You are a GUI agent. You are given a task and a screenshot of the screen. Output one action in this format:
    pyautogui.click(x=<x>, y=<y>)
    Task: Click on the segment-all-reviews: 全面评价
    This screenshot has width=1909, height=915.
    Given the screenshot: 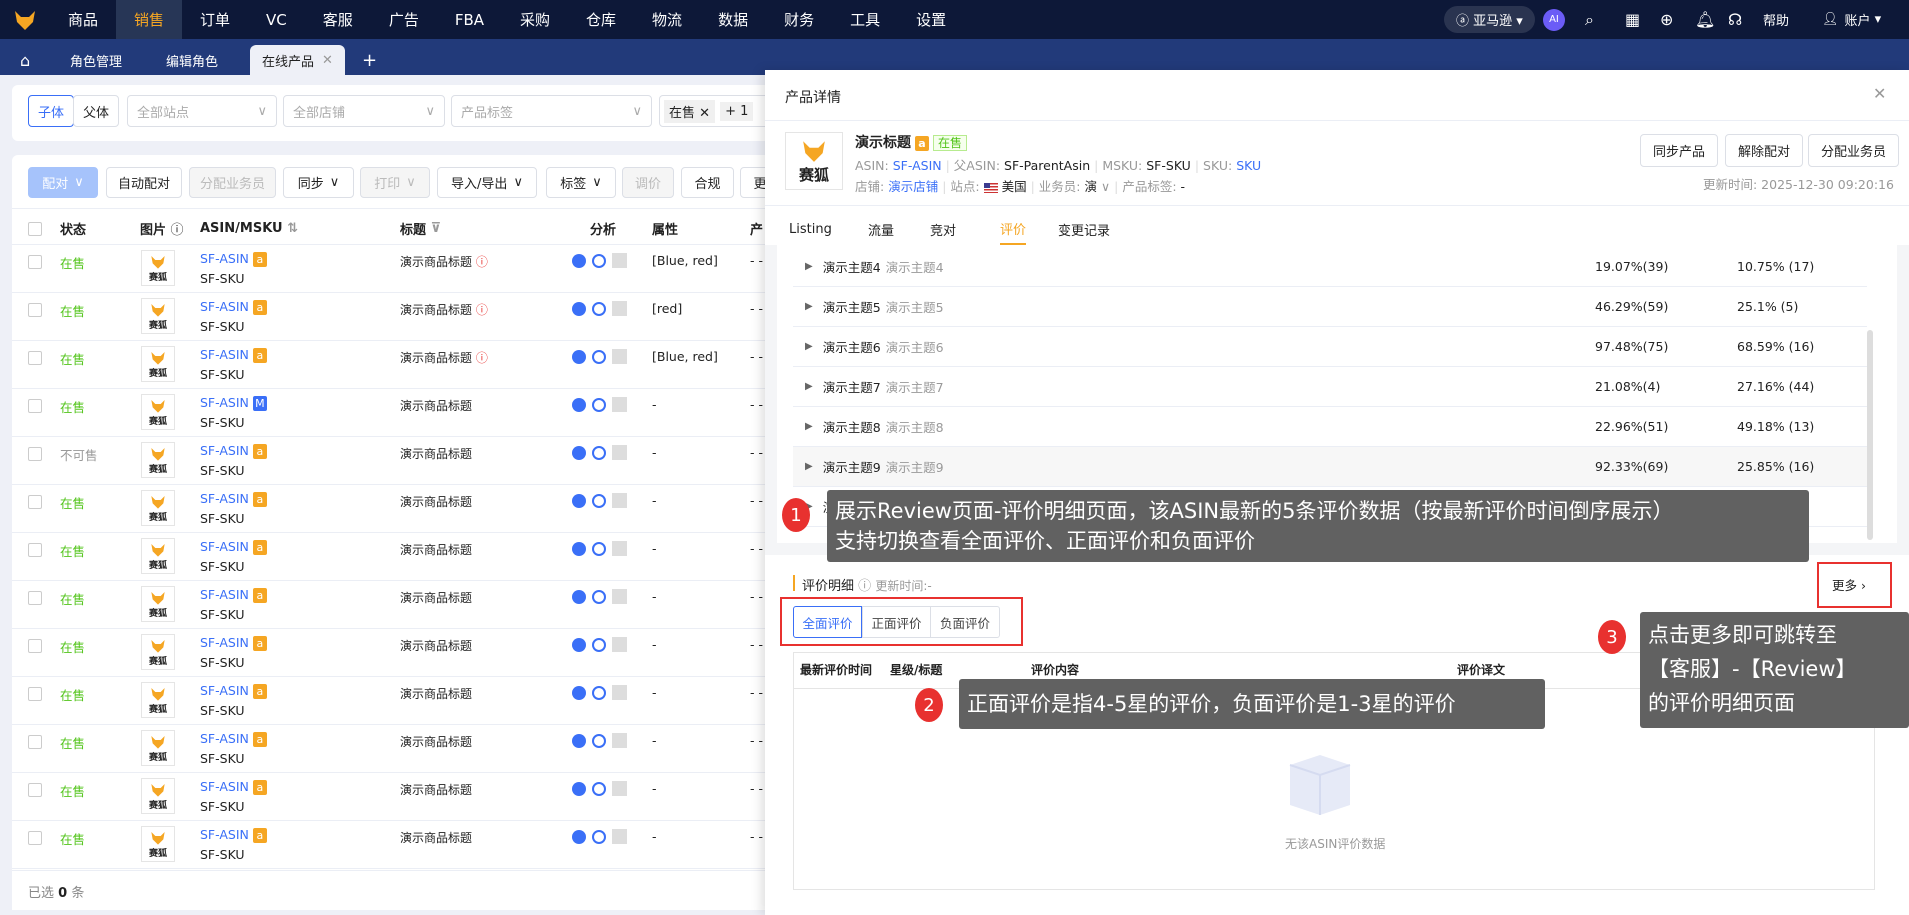 What is the action you would take?
    pyautogui.click(x=827, y=622)
    